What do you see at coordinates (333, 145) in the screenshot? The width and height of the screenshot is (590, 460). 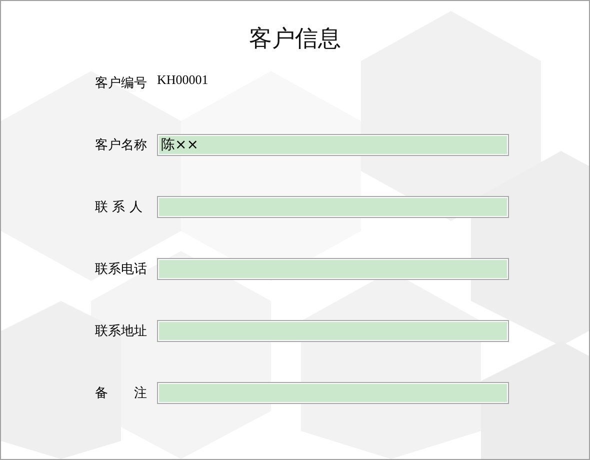 I see `input-field: 陈××` at bounding box center [333, 145].